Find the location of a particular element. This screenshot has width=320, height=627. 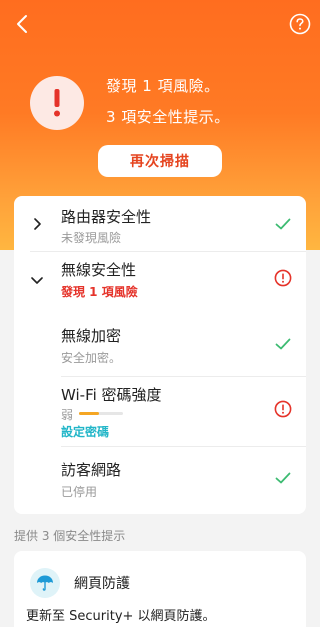

list-item-guest-network: 訪客網路 已停用 is located at coordinates (160, 480).